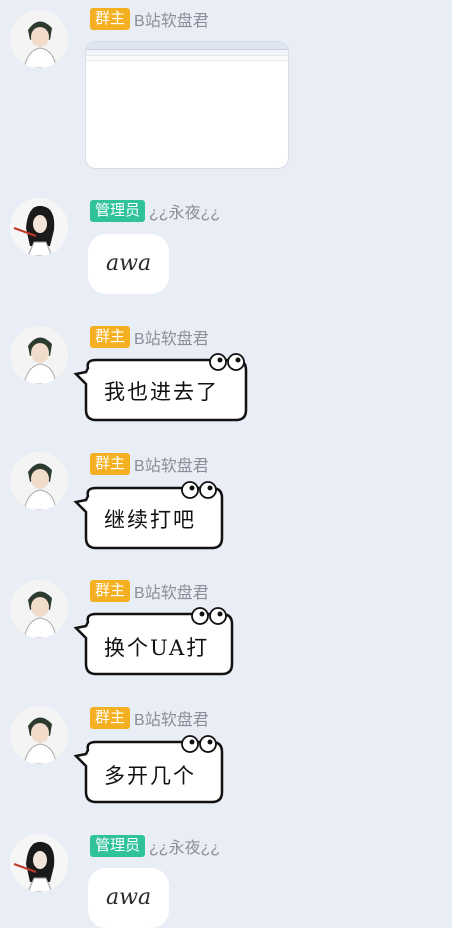 The width and height of the screenshot is (452, 928). What do you see at coordinates (187, 105) in the screenshot?
I see `image-message` at bounding box center [187, 105].